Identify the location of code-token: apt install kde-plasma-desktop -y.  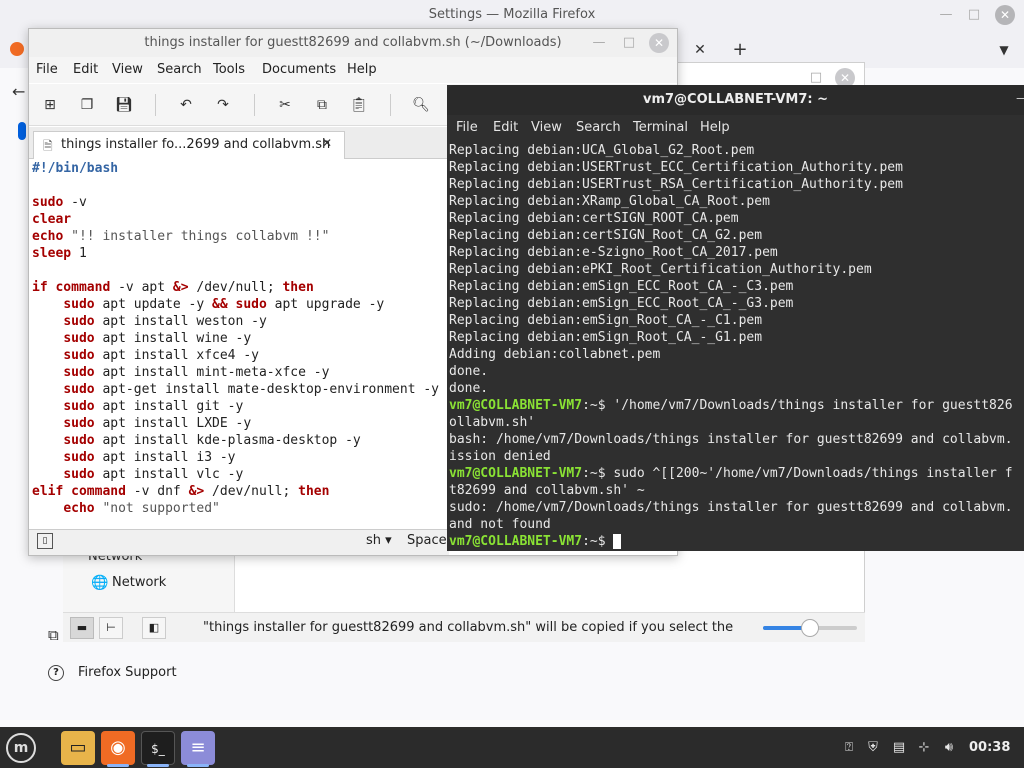
(227, 440).